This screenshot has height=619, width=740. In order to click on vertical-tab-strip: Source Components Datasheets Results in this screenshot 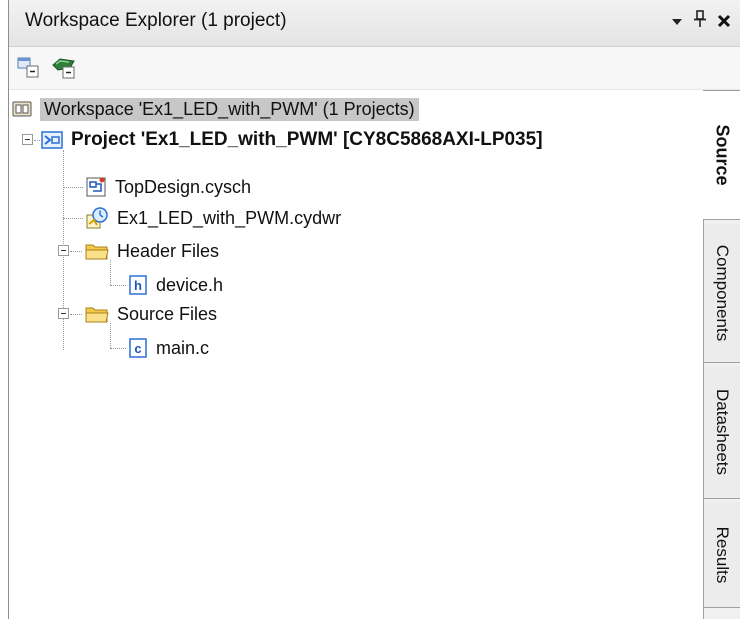, I will do `click(721, 354)`.